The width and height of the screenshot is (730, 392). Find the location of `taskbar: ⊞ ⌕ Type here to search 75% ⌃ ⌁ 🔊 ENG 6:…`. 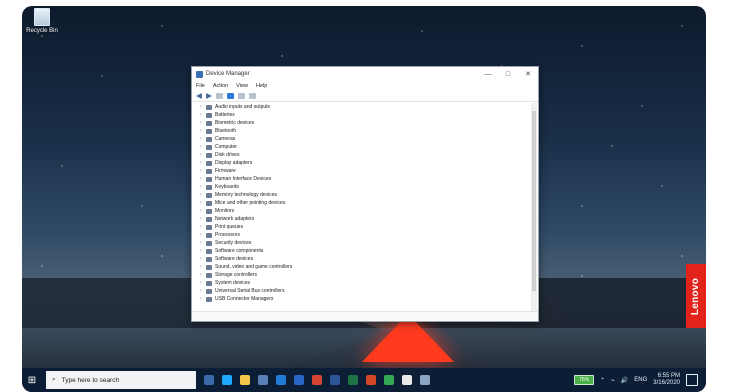

taskbar: ⊞ ⌕ Type here to search 75% ⌃ ⌁ 🔊 ENG 6:… is located at coordinates (364, 380).